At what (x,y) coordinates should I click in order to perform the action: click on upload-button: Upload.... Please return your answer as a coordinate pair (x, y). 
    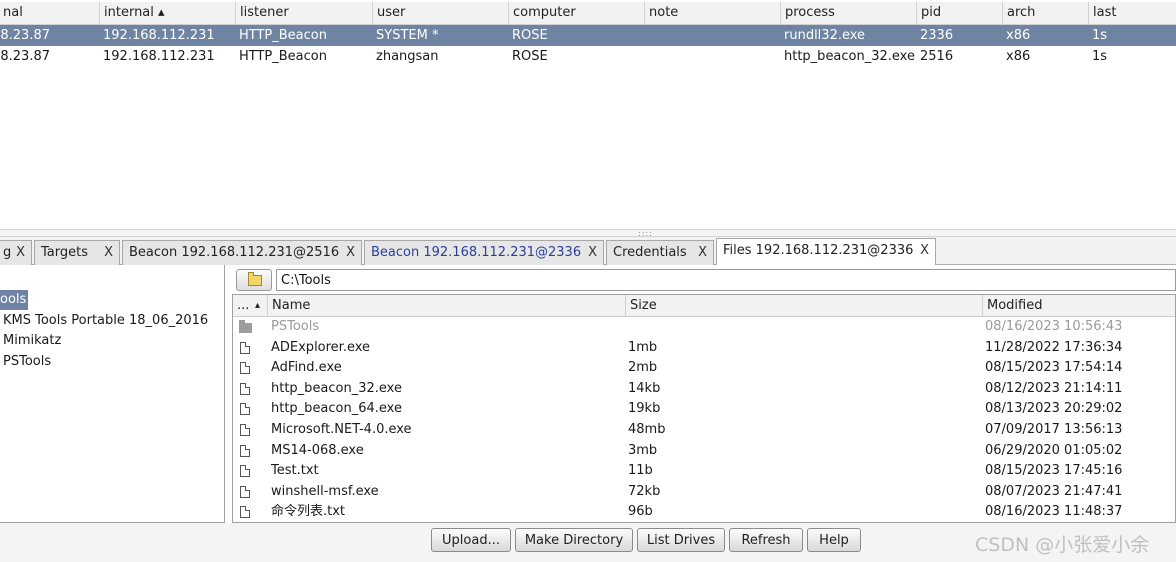
    Looking at the image, I should click on (471, 540).